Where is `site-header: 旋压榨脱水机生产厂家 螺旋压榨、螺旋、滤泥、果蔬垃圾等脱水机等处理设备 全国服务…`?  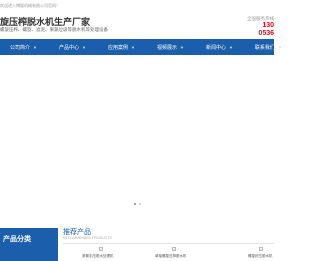
site-header: 旋压榨脱水机生产厂家 螺旋压榨、螺旋、滤泥、果蔬垃圾等脱水机等处理设备 全国服务… is located at coordinates (137, 25).